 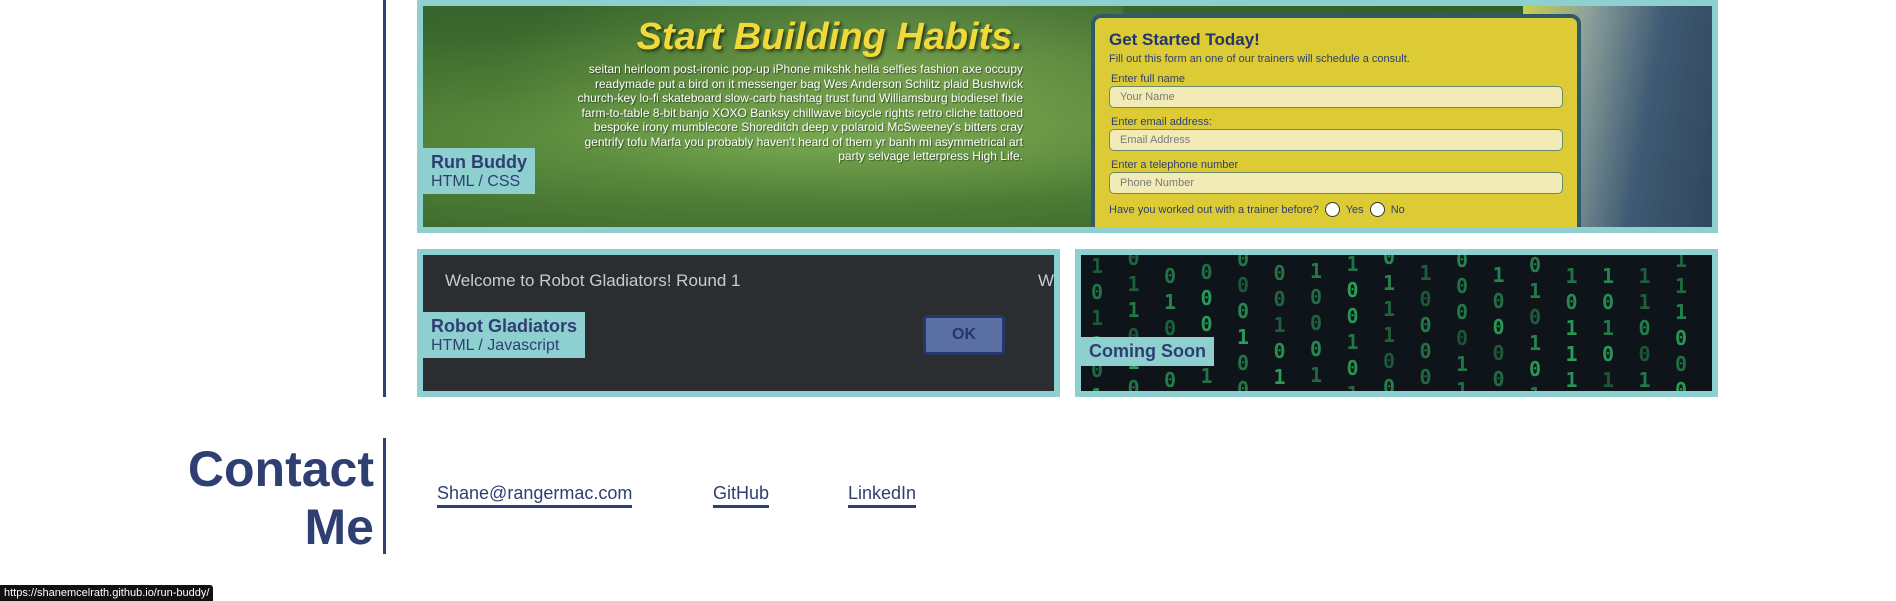 What do you see at coordinates (1397, 209) in the screenshot?
I see `no-label: No` at bounding box center [1397, 209].